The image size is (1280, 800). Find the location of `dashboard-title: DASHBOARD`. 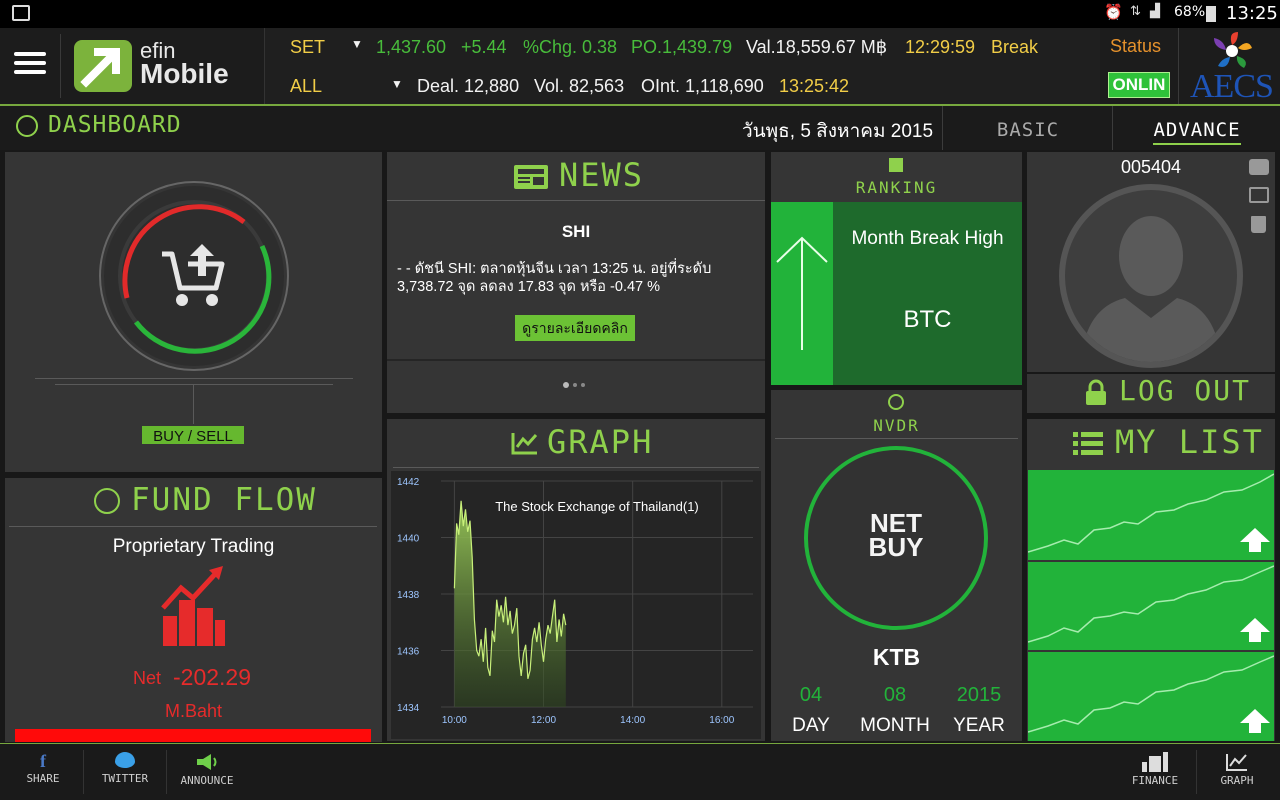

dashboard-title: DASHBOARD is located at coordinates (115, 125).